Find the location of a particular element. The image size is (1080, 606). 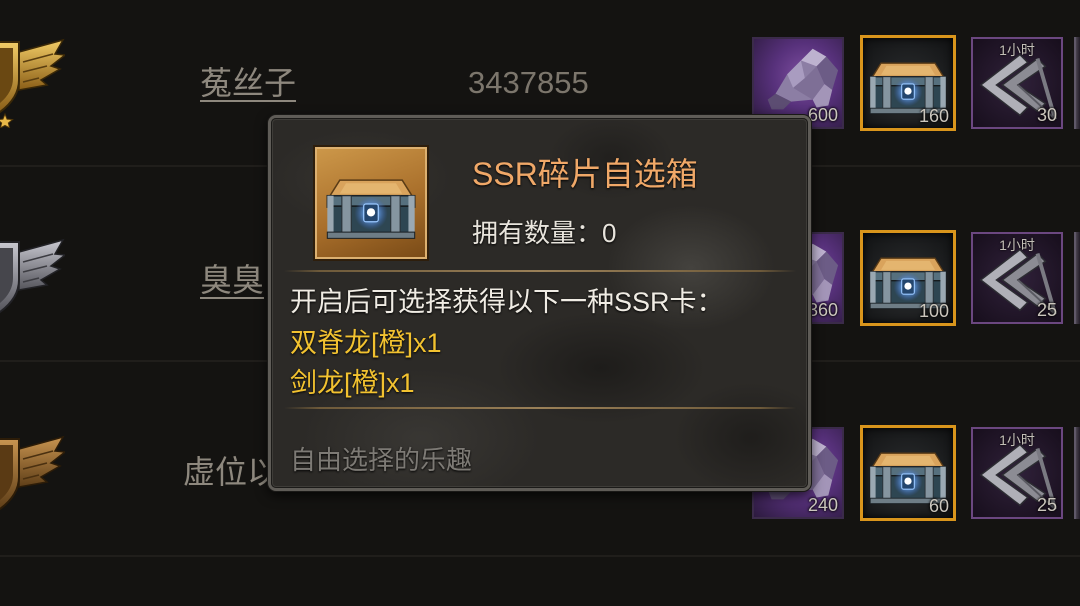

player-name-placeholder: 虚位以 is located at coordinates (231, 472).